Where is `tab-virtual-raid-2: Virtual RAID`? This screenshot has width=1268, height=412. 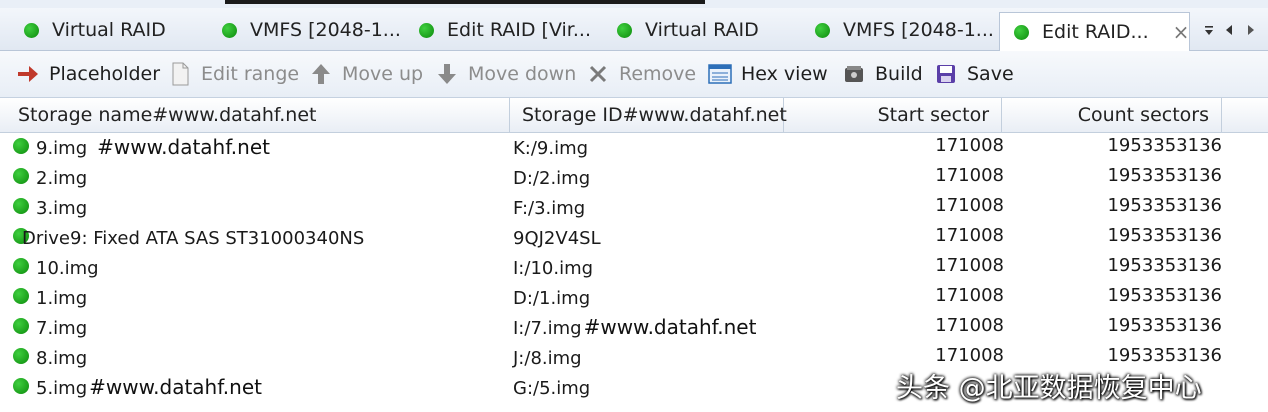 tab-virtual-raid-2: Virtual RAID is located at coordinates (688, 30).